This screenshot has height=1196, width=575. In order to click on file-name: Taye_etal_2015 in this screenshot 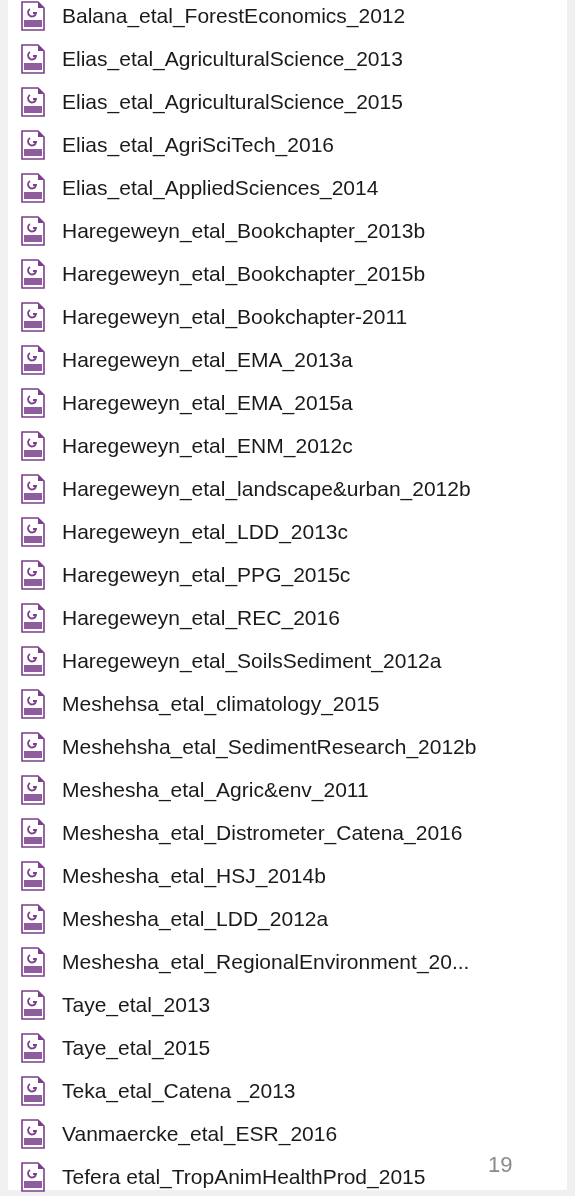, I will do `click(136, 1047)`.